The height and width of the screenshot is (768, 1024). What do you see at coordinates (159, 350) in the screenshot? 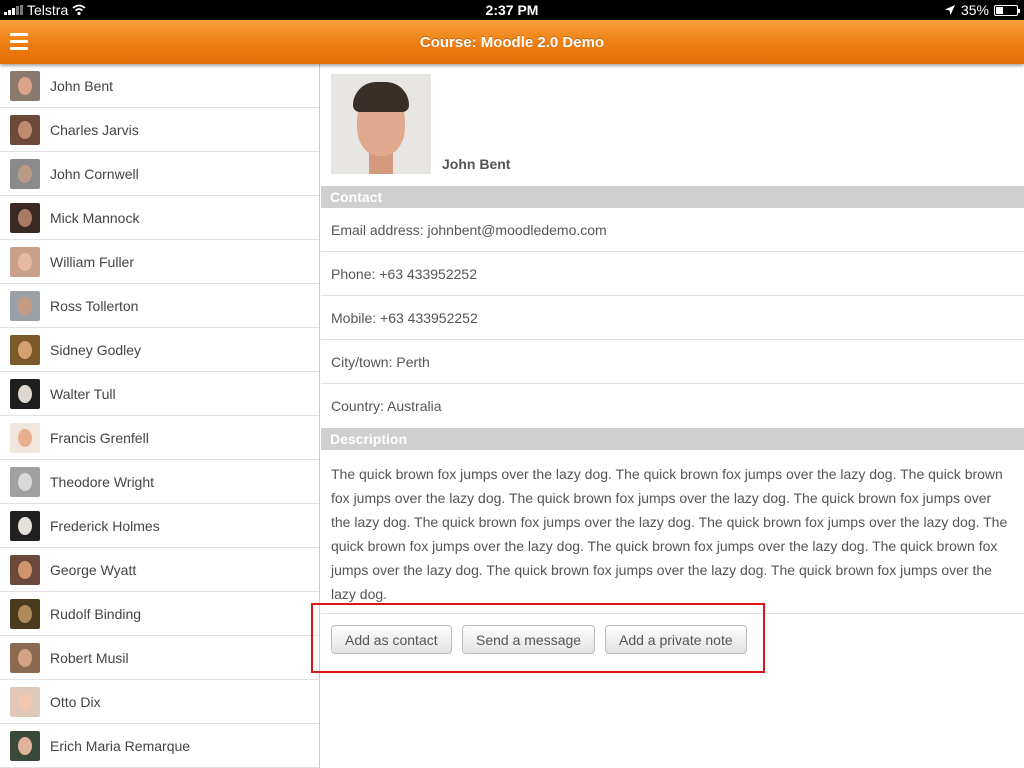
I see `user-list-item: Sidney Godley` at bounding box center [159, 350].